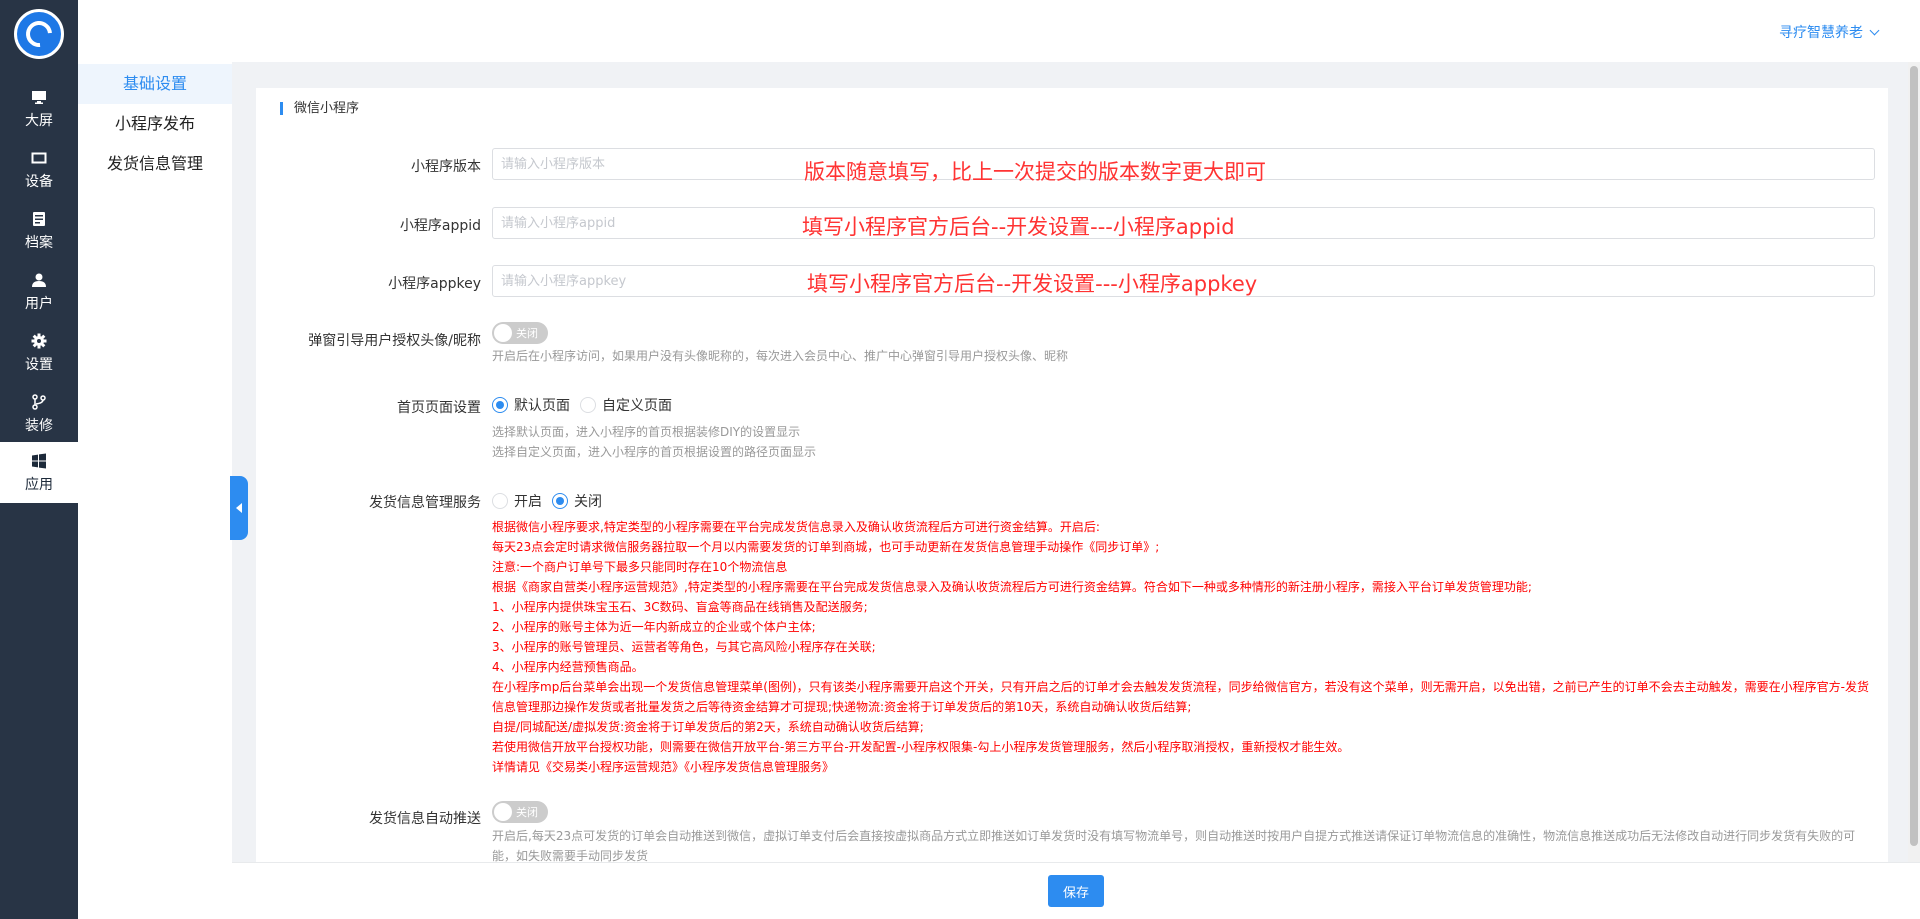  What do you see at coordinates (654, 452) in the screenshot?
I see `homepage-hint-custom: 选择自定义页面，进入小程序的首页根据设置的路径页面显示` at bounding box center [654, 452].